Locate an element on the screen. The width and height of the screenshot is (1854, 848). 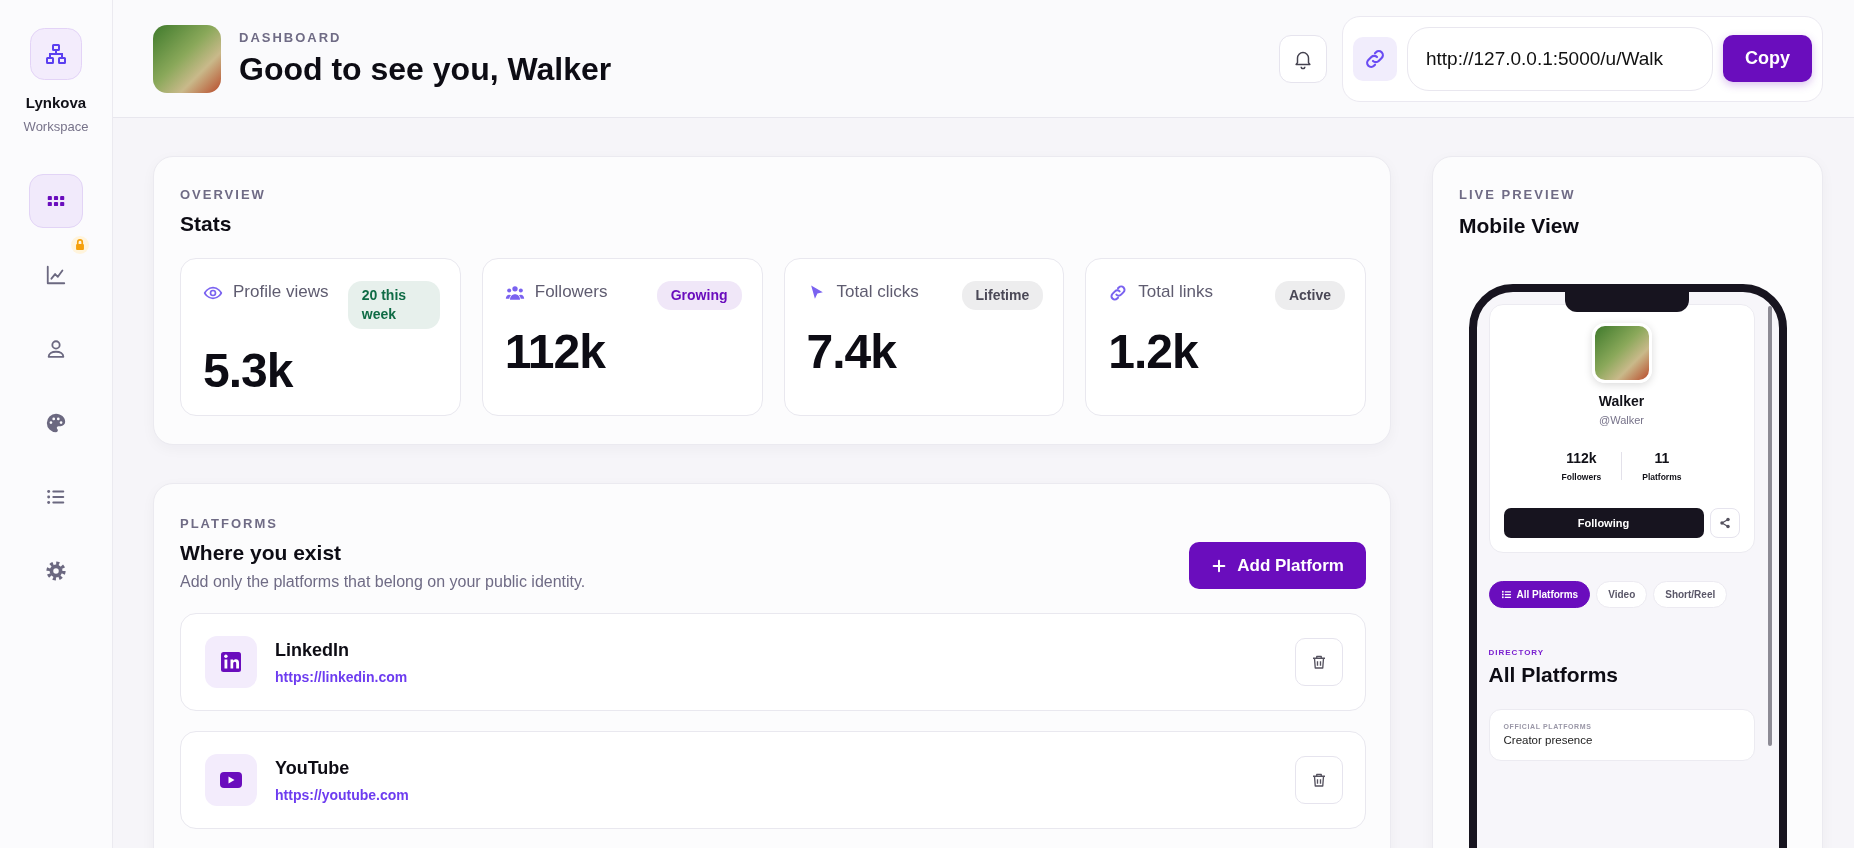
stat-value: 112k is located at coordinates (555, 351).